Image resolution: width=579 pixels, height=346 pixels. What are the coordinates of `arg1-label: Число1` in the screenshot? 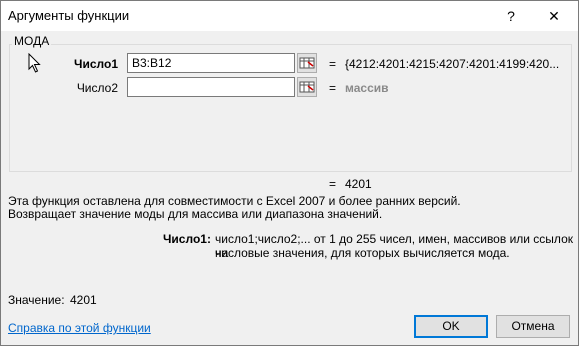 It's located at (96, 64).